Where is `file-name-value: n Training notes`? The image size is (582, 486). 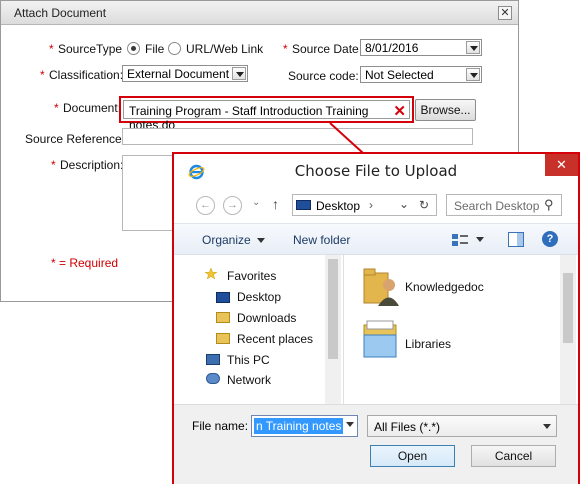
file-name-value: n Training notes is located at coordinates (299, 426).